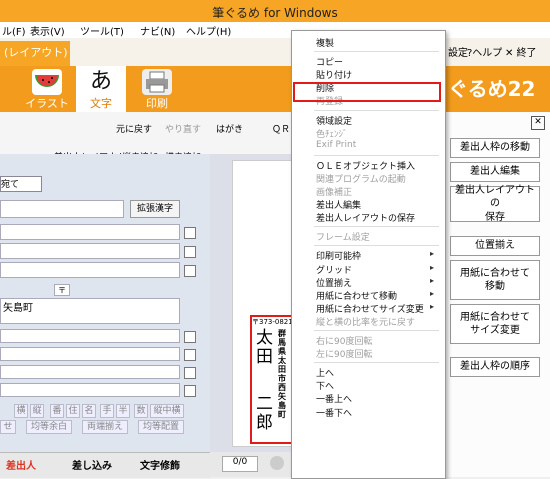 The width and height of the screenshot is (550, 479). What do you see at coordinates (161, 427) in the screenshot?
I see `format-btn-13: 均等配置` at bounding box center [161, 427].